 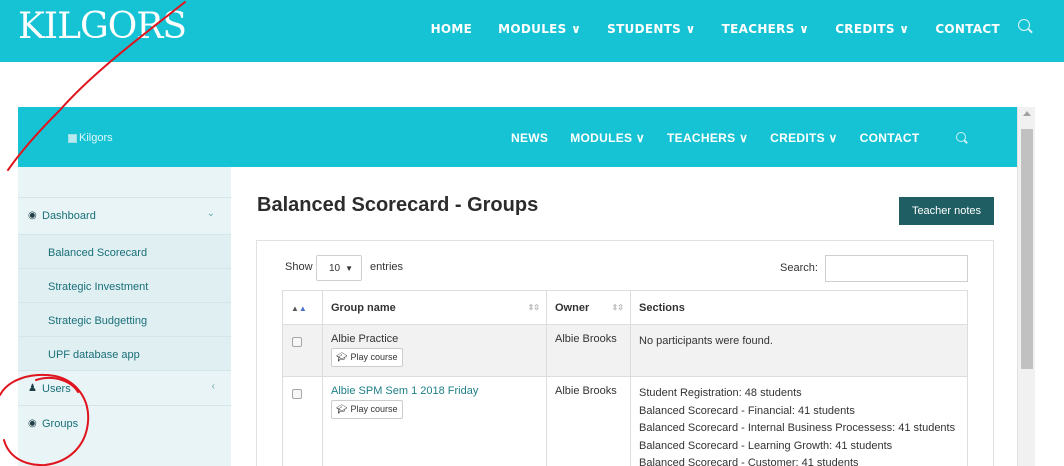 I want to click on column-label: Sections, so click(x=662, y=308).